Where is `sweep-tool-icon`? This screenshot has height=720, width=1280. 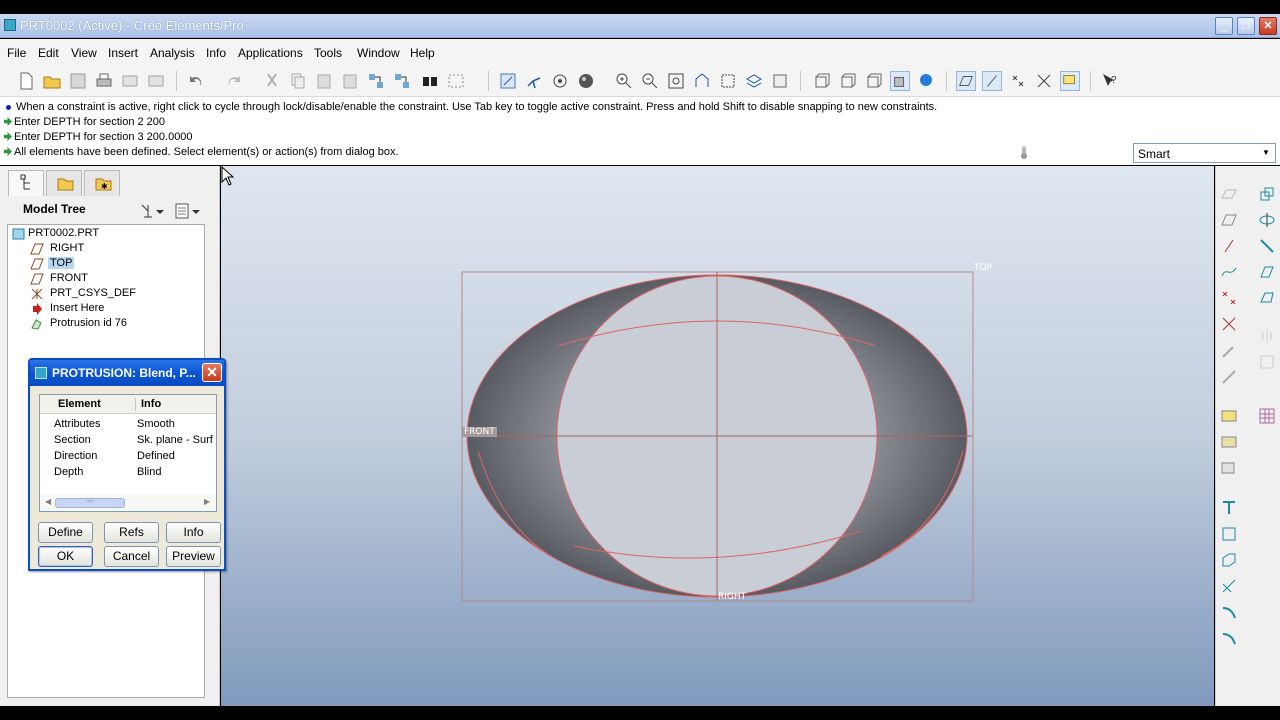
sweep-tool-icon is located at coordinates (1267, 246).